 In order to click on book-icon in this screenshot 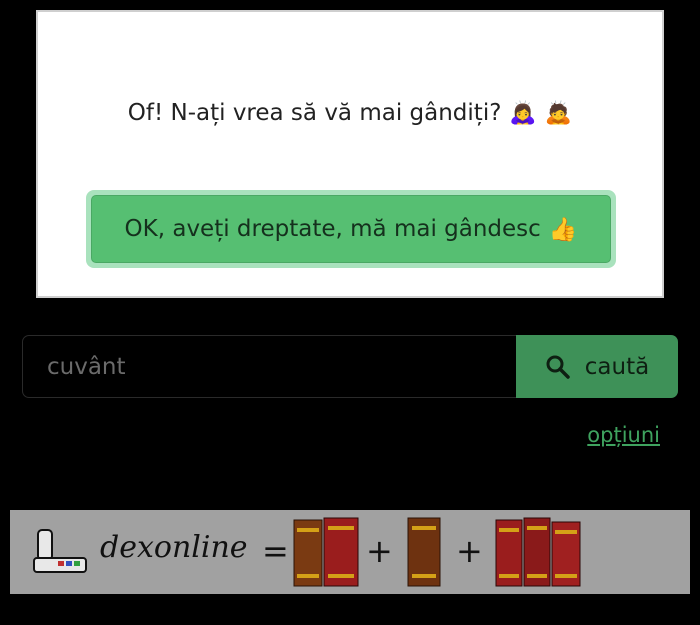, I will do `click(424, 552)`.